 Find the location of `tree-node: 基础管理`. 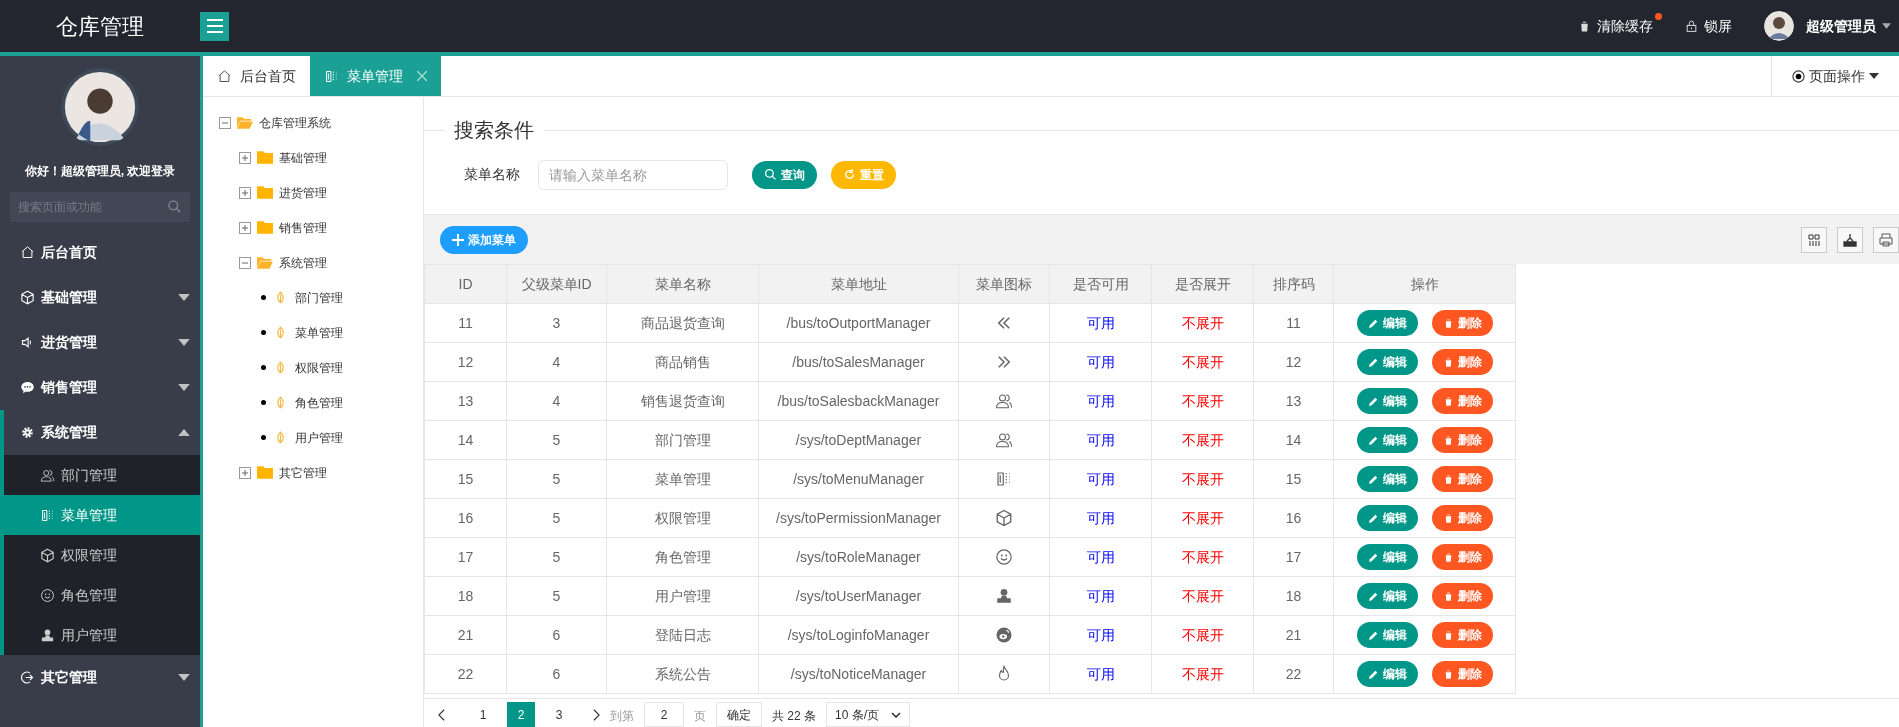

tree-node: 基础管理 is located at coordinates (303, 157).